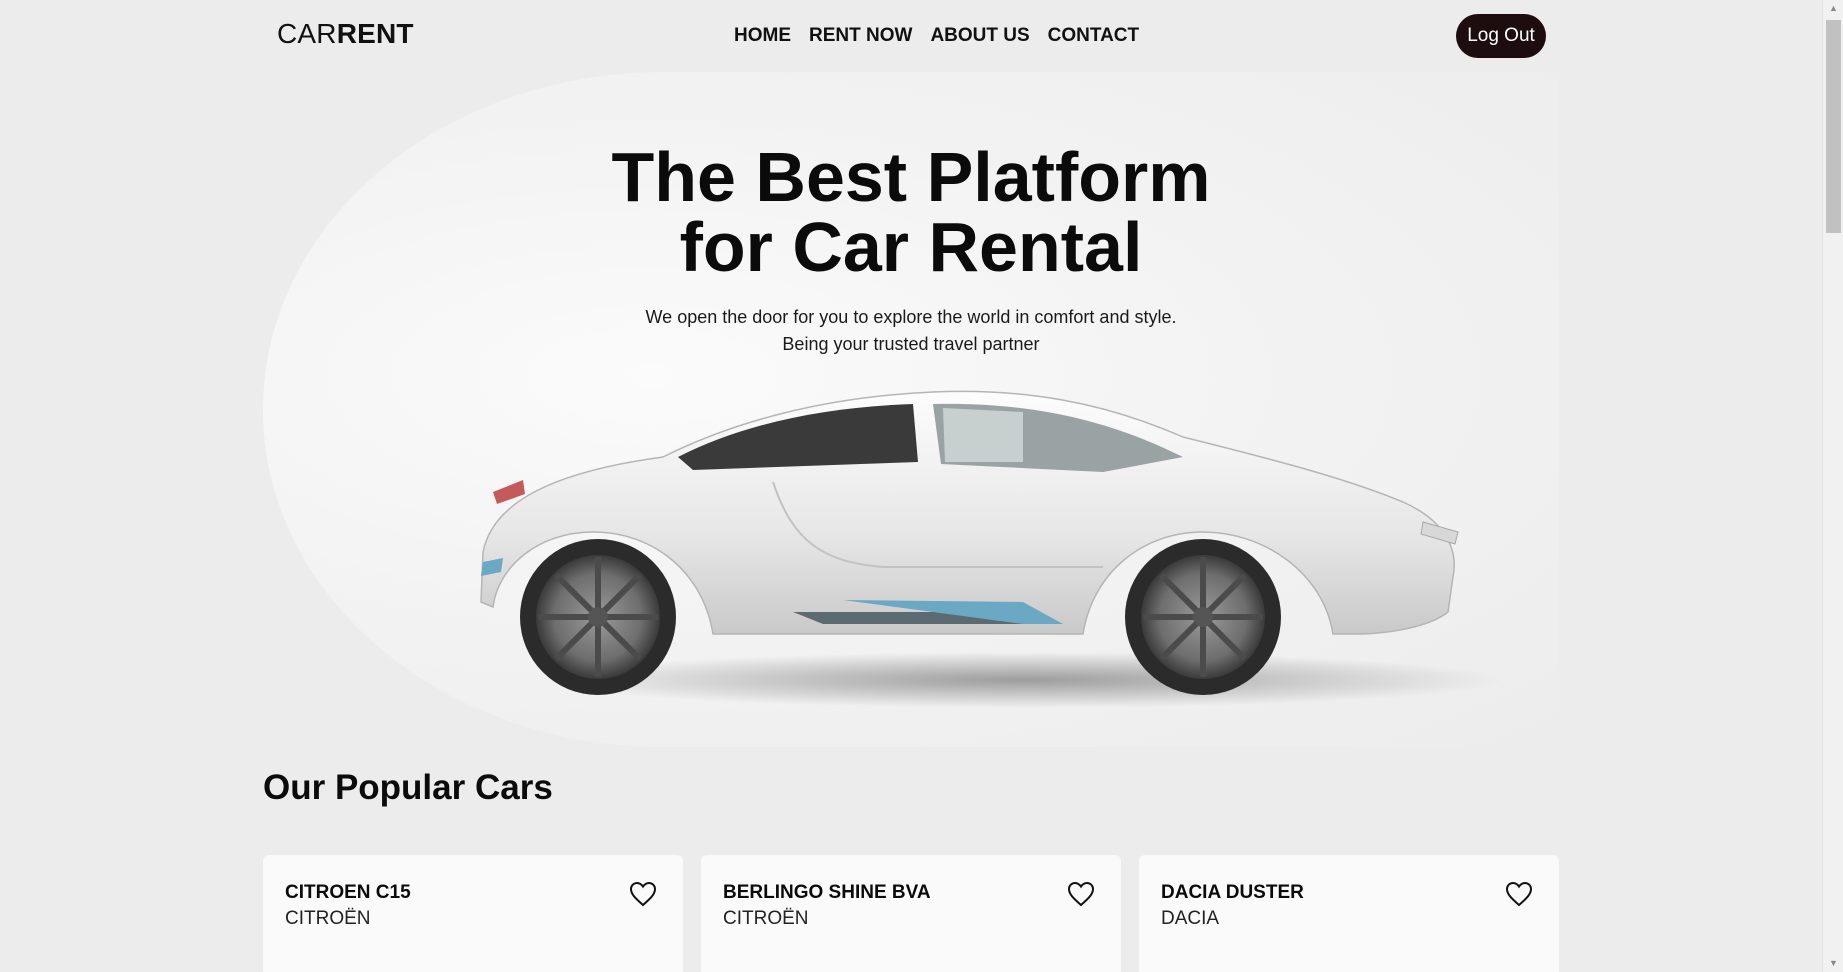 The height and width of the screenshot is (972, 1843). I want to click on hero-subtitle-line-2: Being your trusted travel partner, so click(911, 344).